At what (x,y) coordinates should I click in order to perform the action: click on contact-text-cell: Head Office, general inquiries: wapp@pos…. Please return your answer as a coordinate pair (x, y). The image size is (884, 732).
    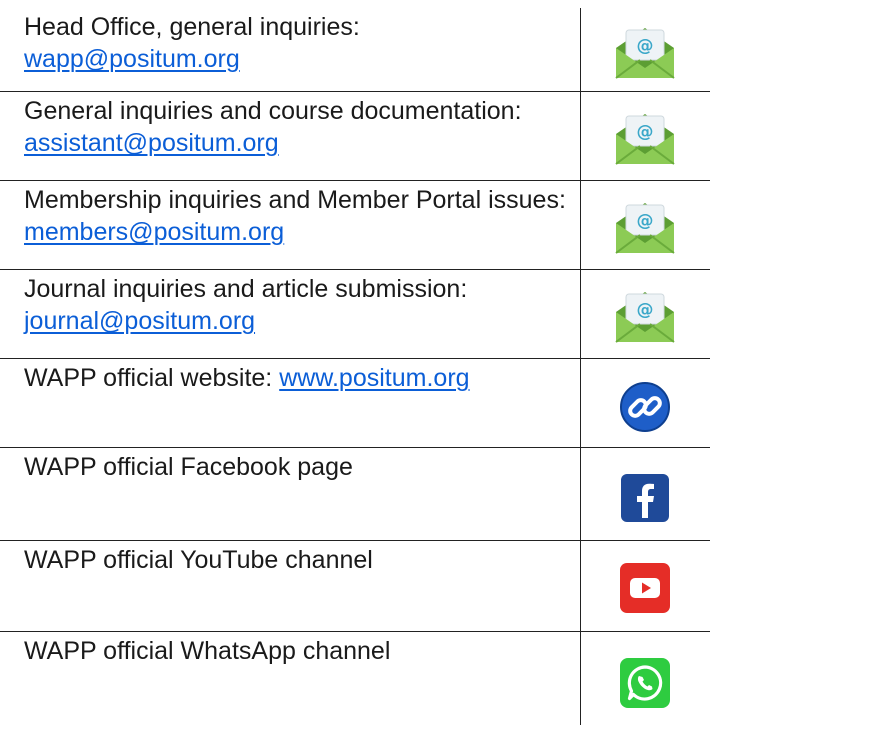
    Looking at the image, I should click on (290, 49).